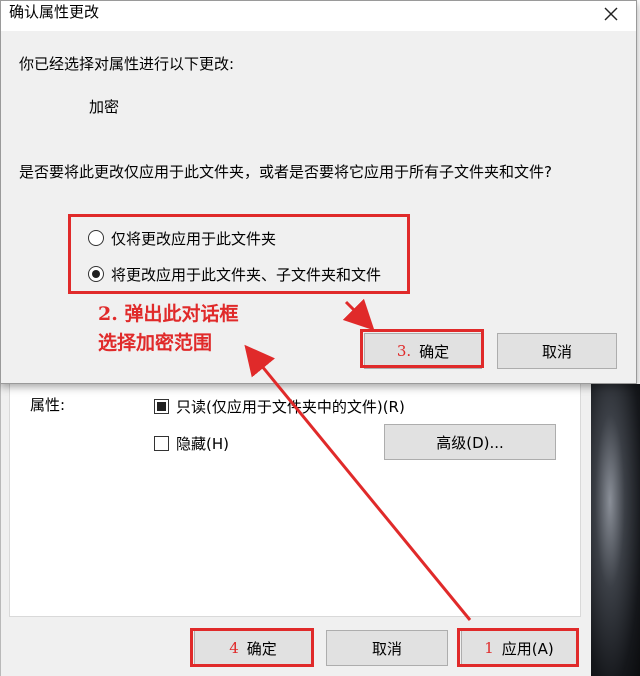 The width and height of the screenshot is (640, 676). What do you see at coordinates (318, 16) in the screenshot?
I see `dialog-titlebar: 确认属性更改` at bounding box center [318, 16].